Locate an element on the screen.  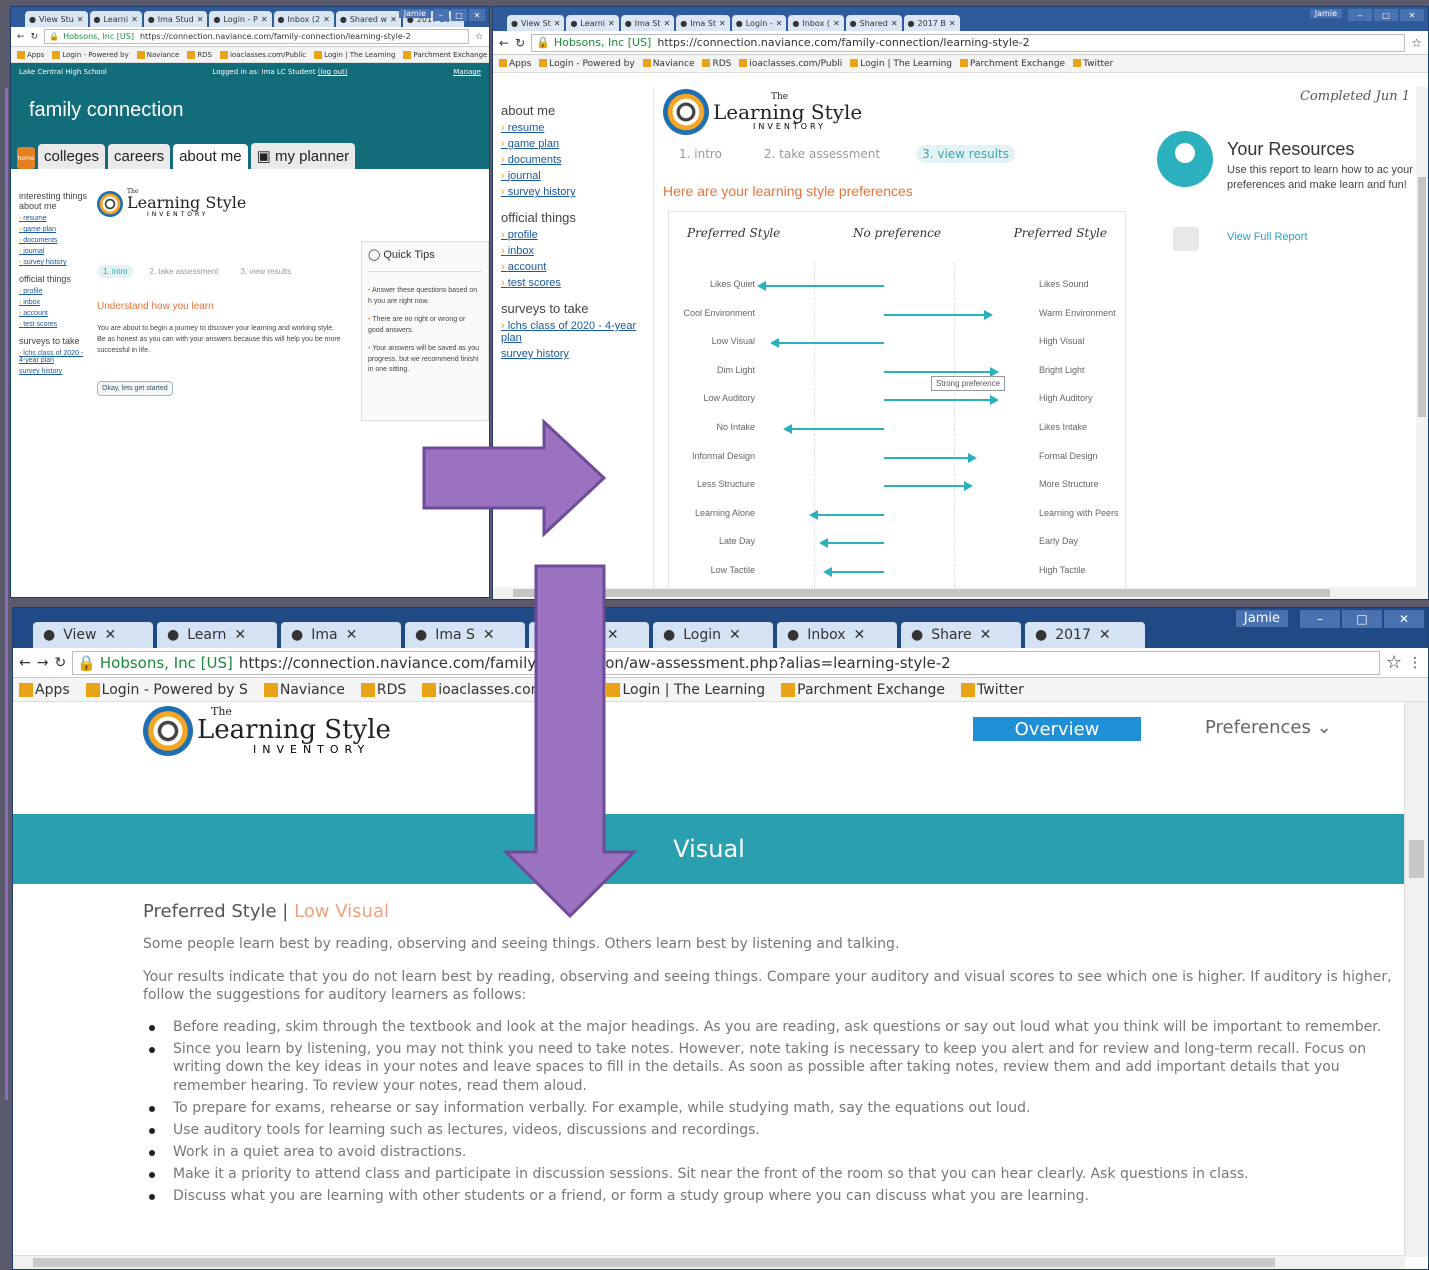
view-full-report-link: View Full Report is located at coordinates (1267, 237).